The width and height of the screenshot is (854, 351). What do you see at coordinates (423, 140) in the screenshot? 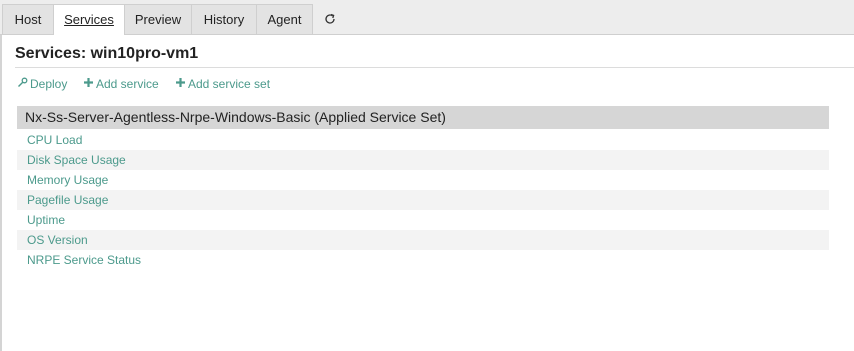
I see `service-item-cpu-load: CPU Load` at bounding box center [423, 140].